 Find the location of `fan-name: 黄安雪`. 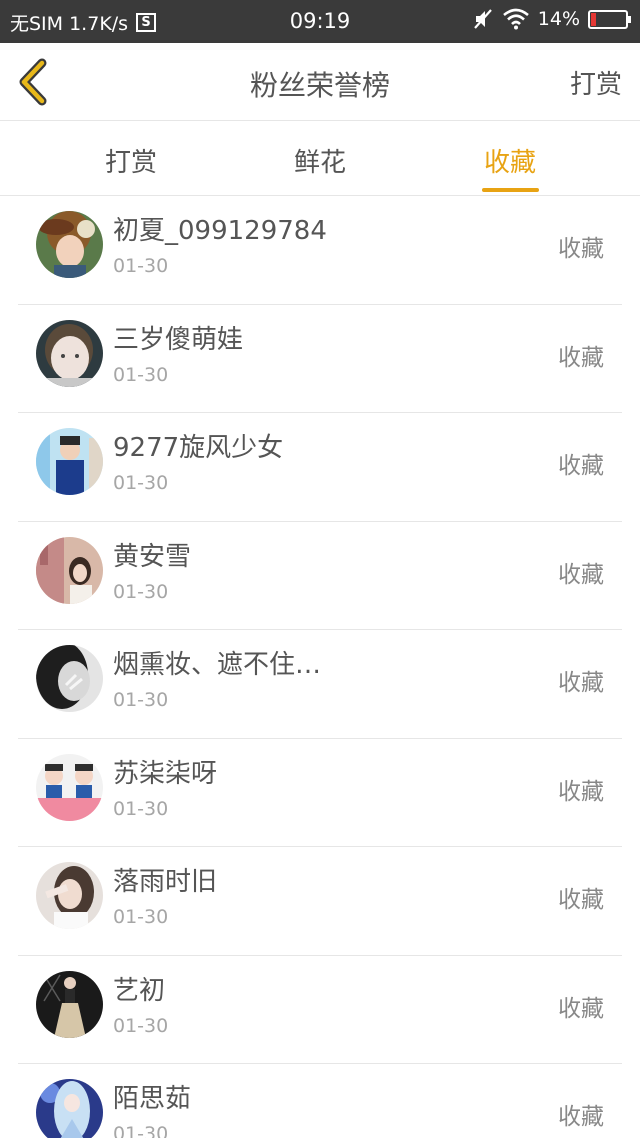

fan-name: 黄安雪 is located at coordinates (152, 556).